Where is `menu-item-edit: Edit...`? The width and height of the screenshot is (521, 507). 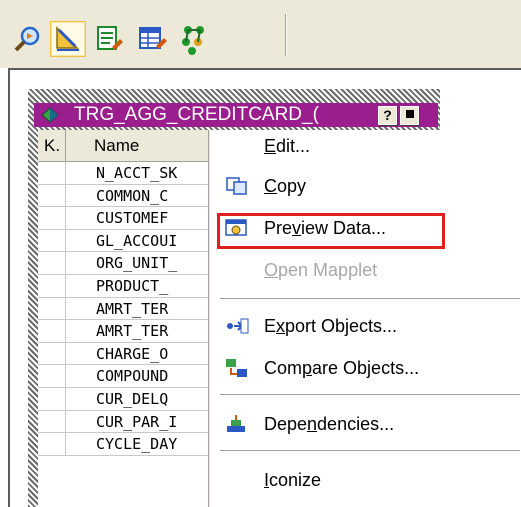 menu-item-edit: Edit... is located at coordinates (365, 146).